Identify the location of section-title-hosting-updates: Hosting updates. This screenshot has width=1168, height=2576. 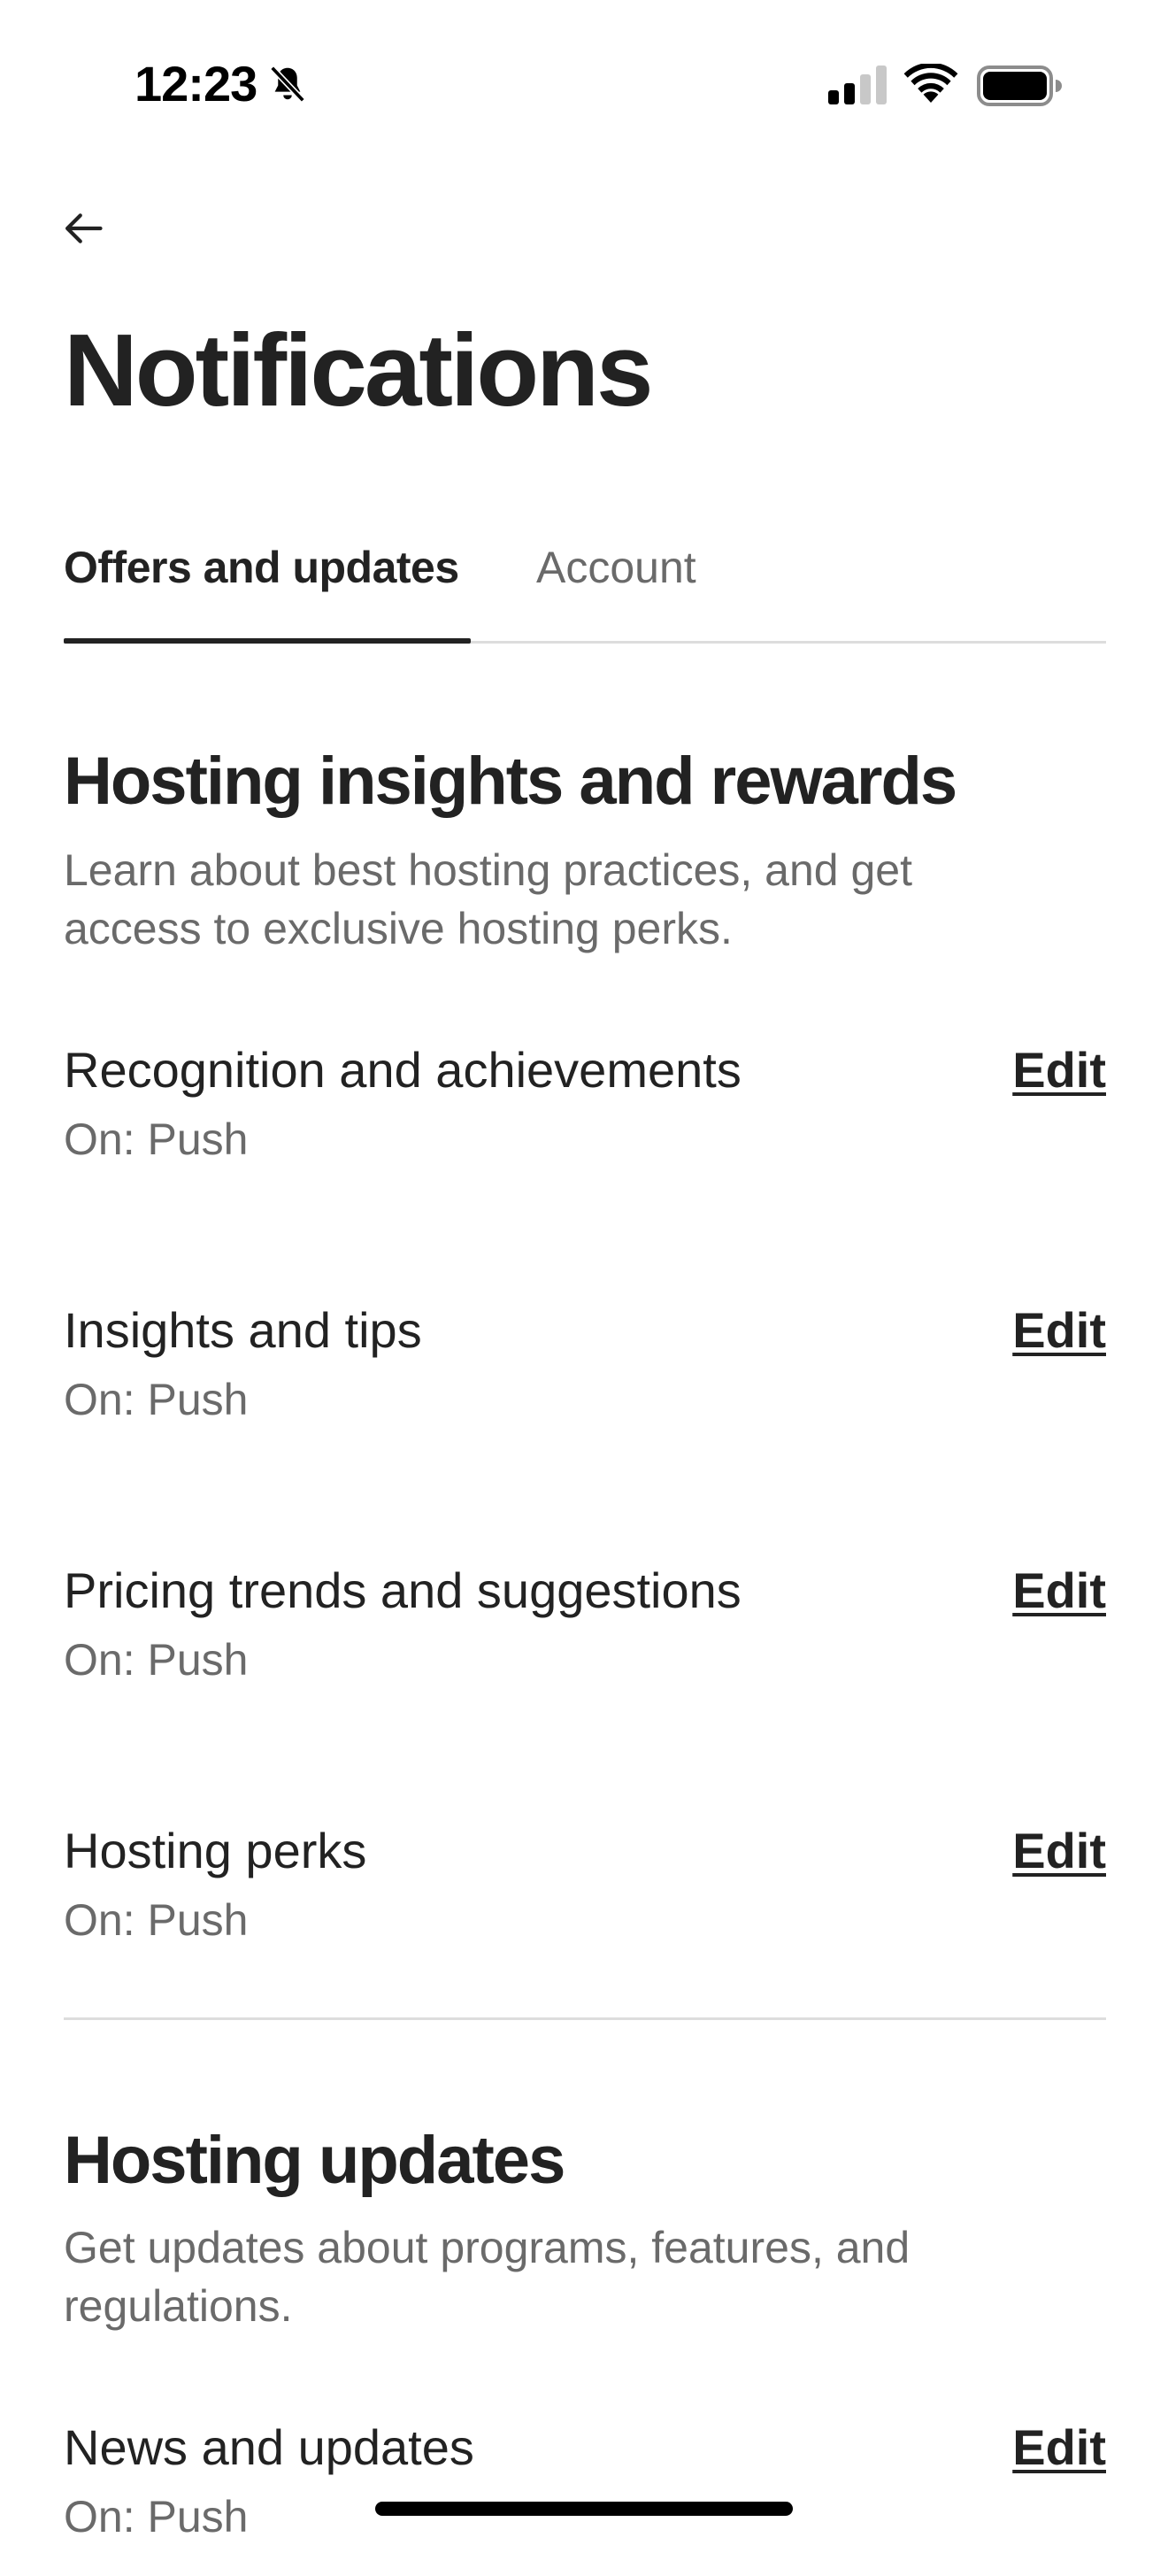
(315, 2160).